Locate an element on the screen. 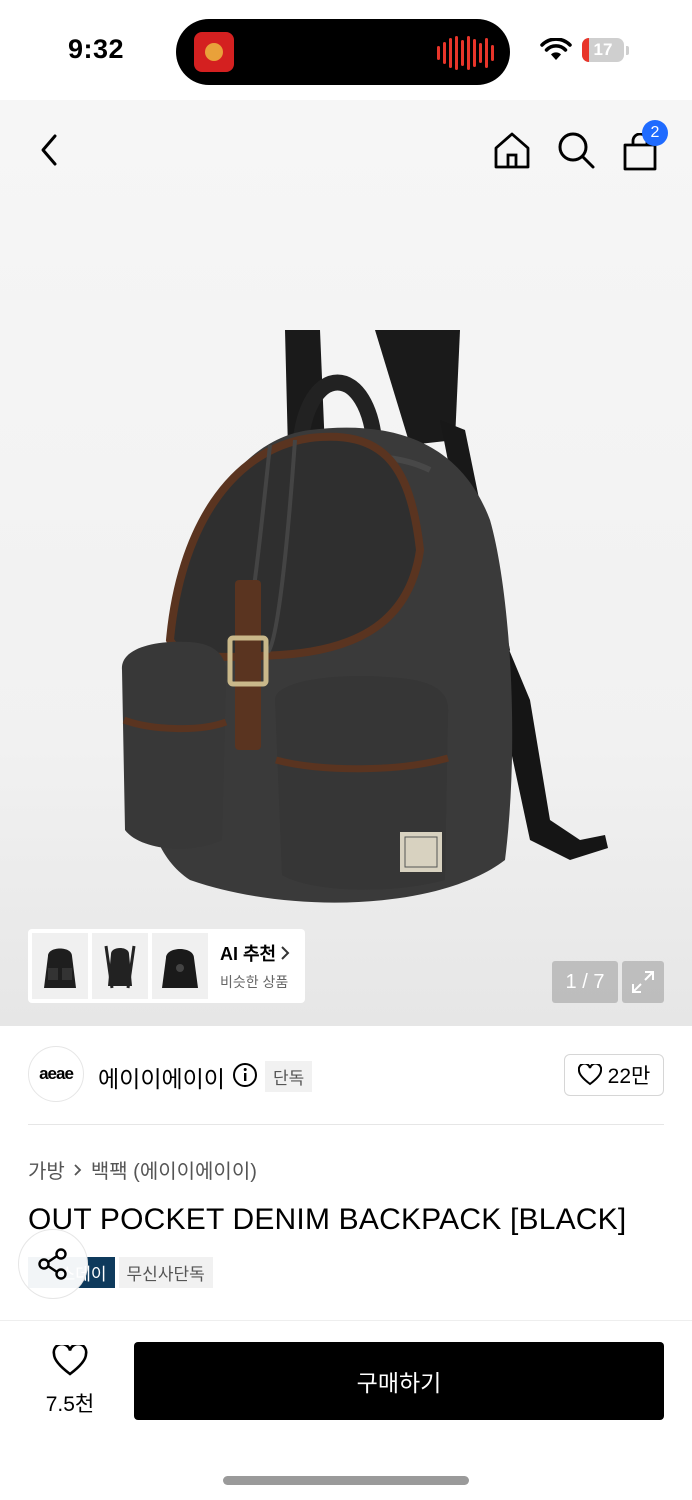 The height and width of the screenshot is (1500, 692). battery-level: 17 is located at coordinates (603, 49).